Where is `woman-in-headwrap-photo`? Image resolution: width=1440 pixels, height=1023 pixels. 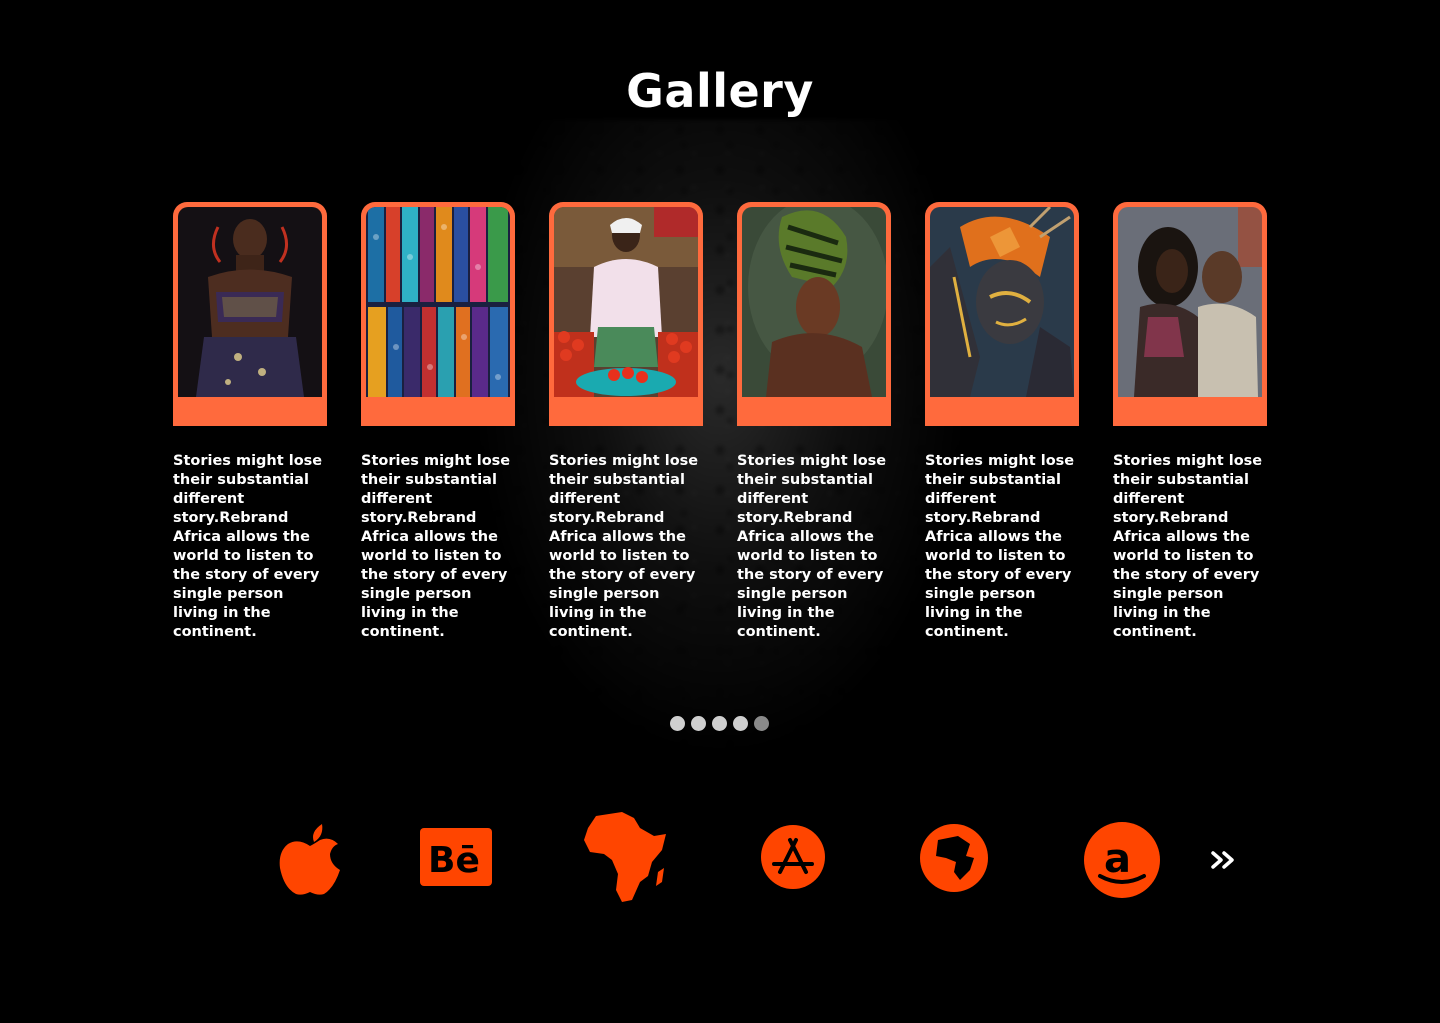 woman-in-headwrap-photo is located at coordinates (814, 302).